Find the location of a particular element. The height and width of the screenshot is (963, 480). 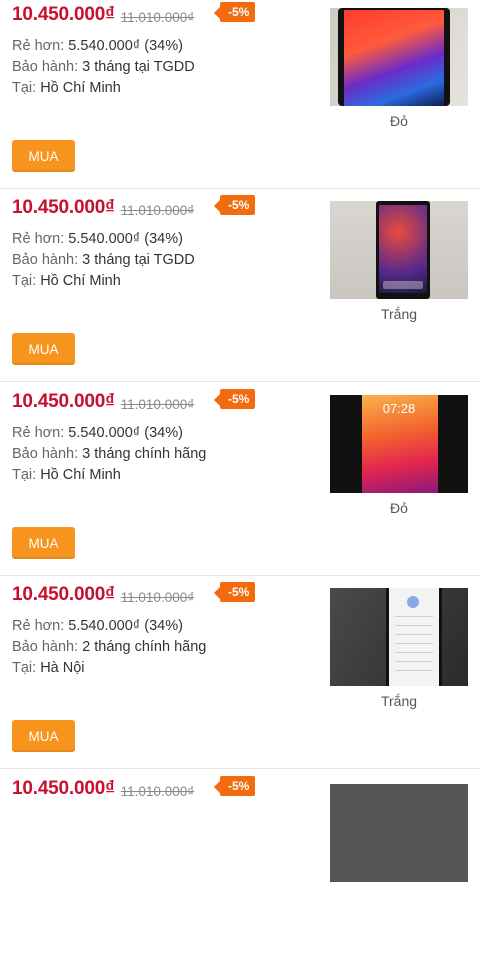

lockscreen-time: 07:28 is located at coordinates (399, 408).